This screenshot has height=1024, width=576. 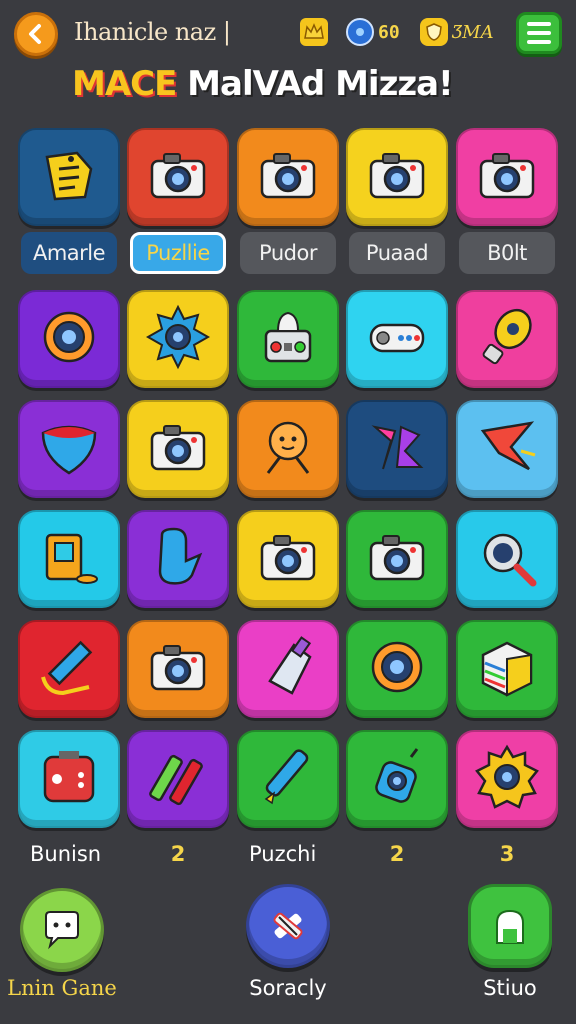 What do you see at coordinates (397, 253) in the screenshot?
I see `label-pill: Puaad` at bounding box center [397, 253].